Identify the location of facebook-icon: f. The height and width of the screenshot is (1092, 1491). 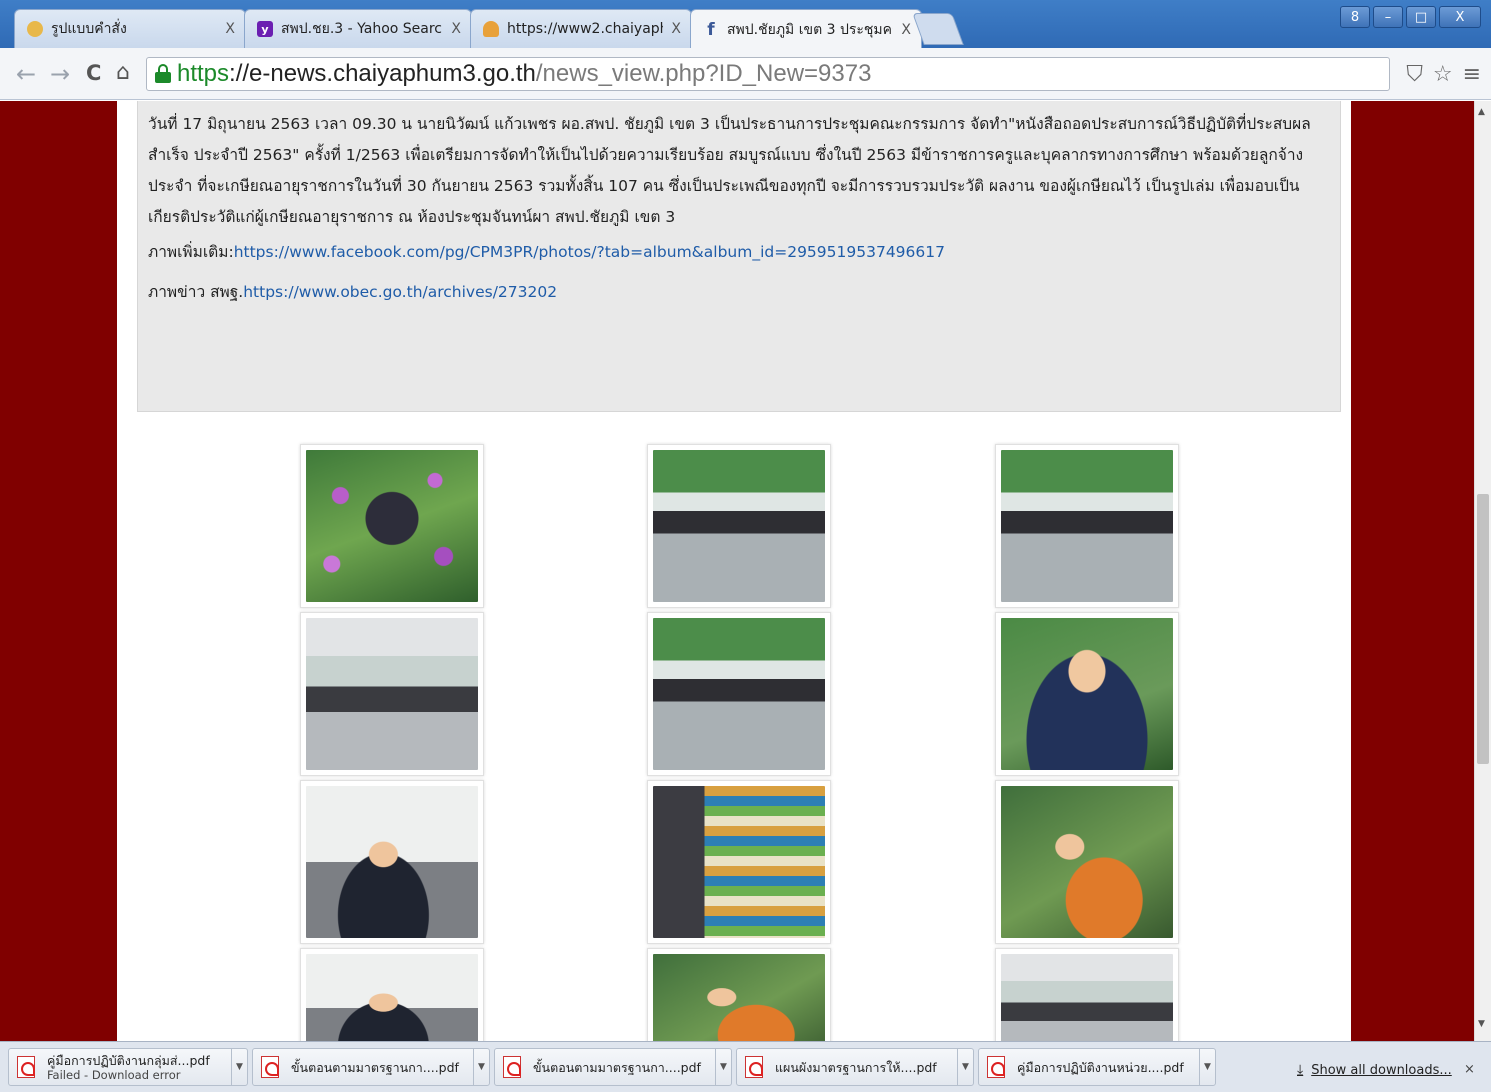
(711, 29).